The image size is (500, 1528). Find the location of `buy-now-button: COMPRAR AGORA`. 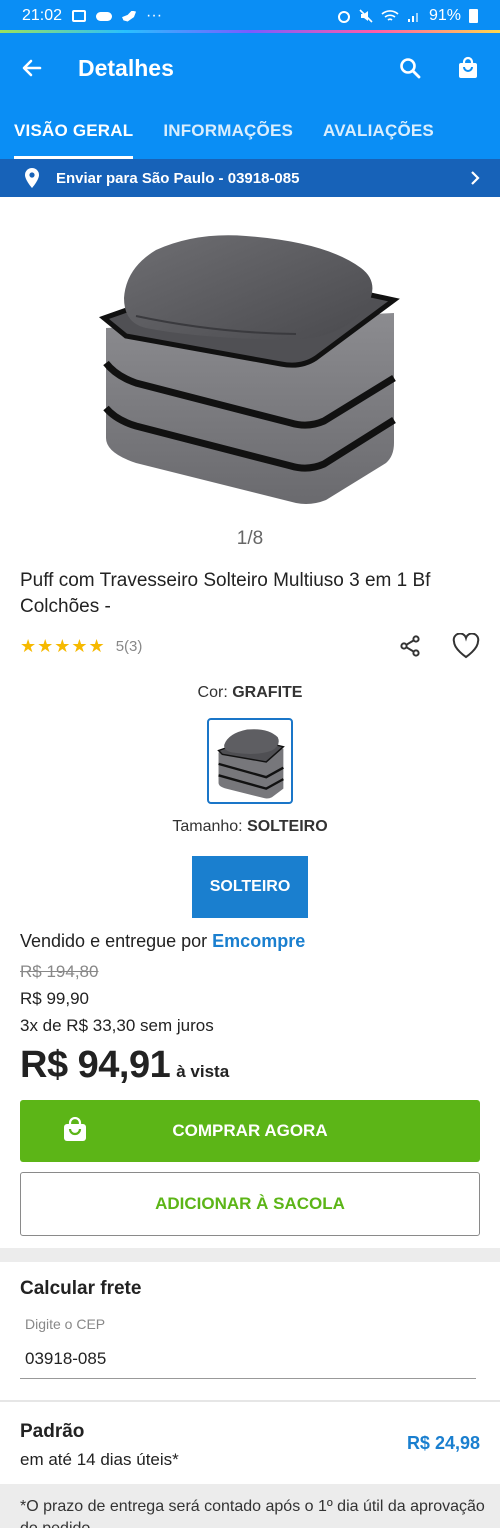

buy-now-button: COMPRAR AGORA is located at coordinates (250, 1131).